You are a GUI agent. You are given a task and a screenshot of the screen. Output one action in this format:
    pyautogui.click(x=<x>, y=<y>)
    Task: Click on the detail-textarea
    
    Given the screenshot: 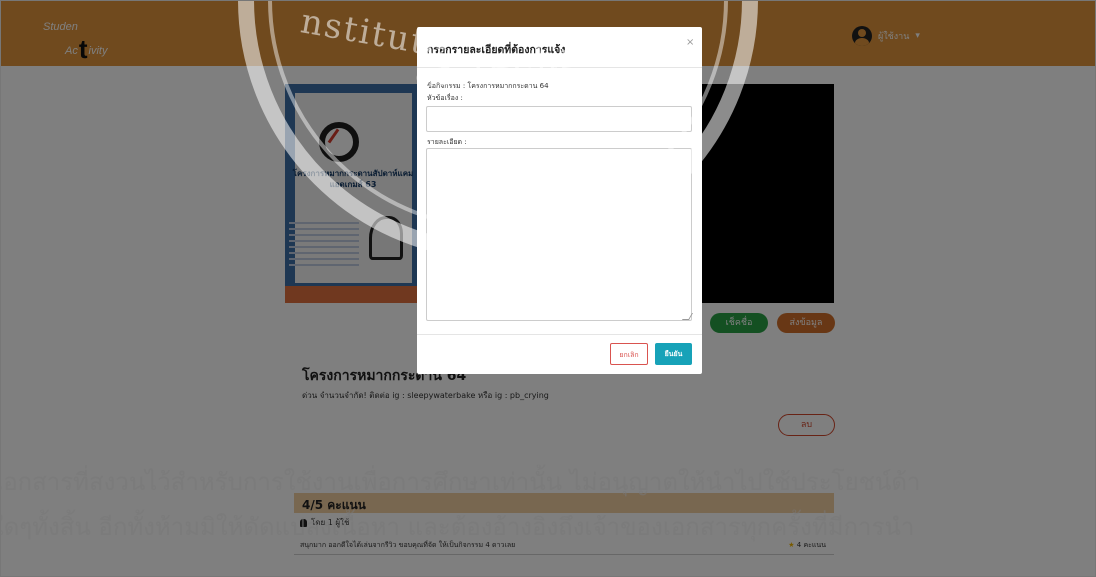 What is the action you would take?
    pyautogui.click(x=559, y=234)
    